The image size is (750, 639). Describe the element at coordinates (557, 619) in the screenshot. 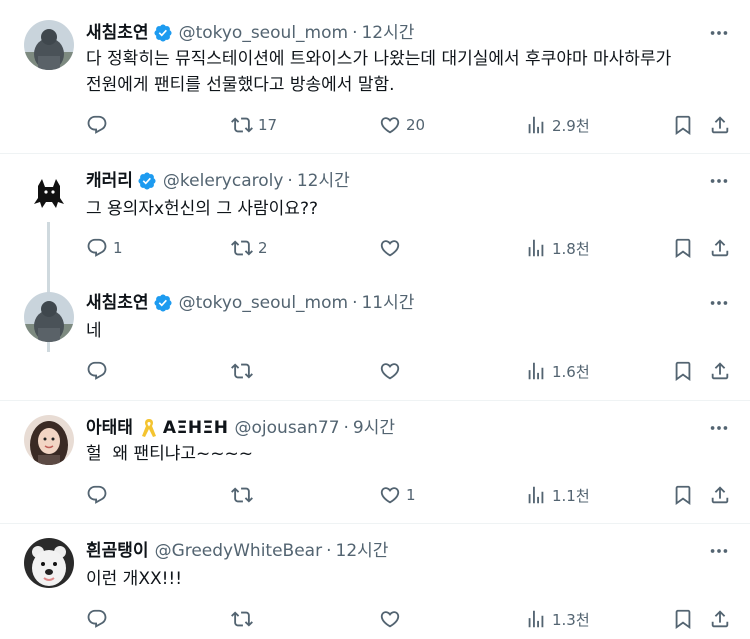

I see `views-button: 1.3천` at that location.